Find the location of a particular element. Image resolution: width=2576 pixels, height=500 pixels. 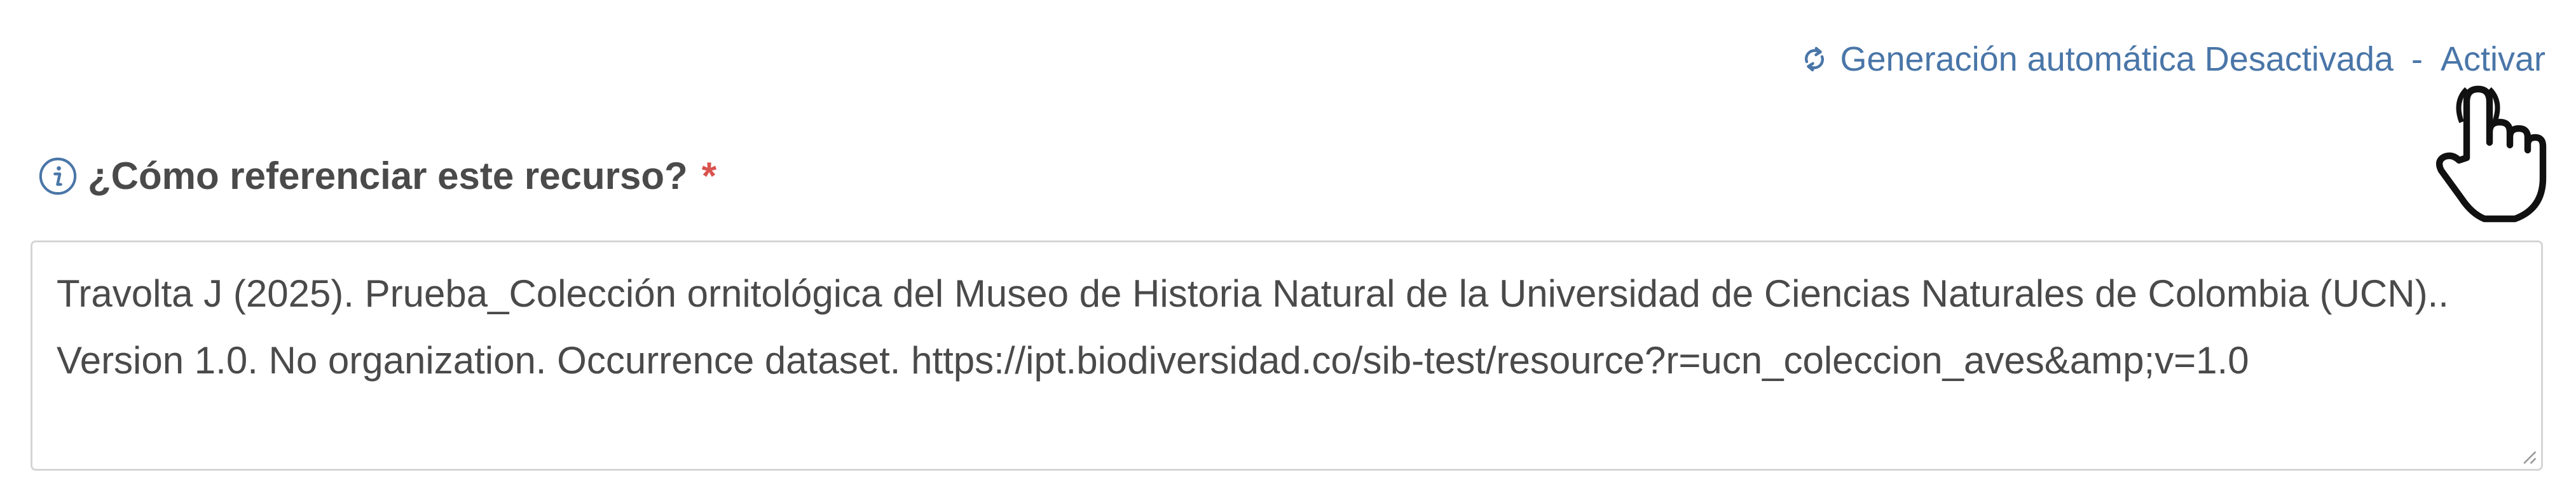

citation-field-label: ¿Cómo referenciar este recurso? * is located at coordinates (377, 176).